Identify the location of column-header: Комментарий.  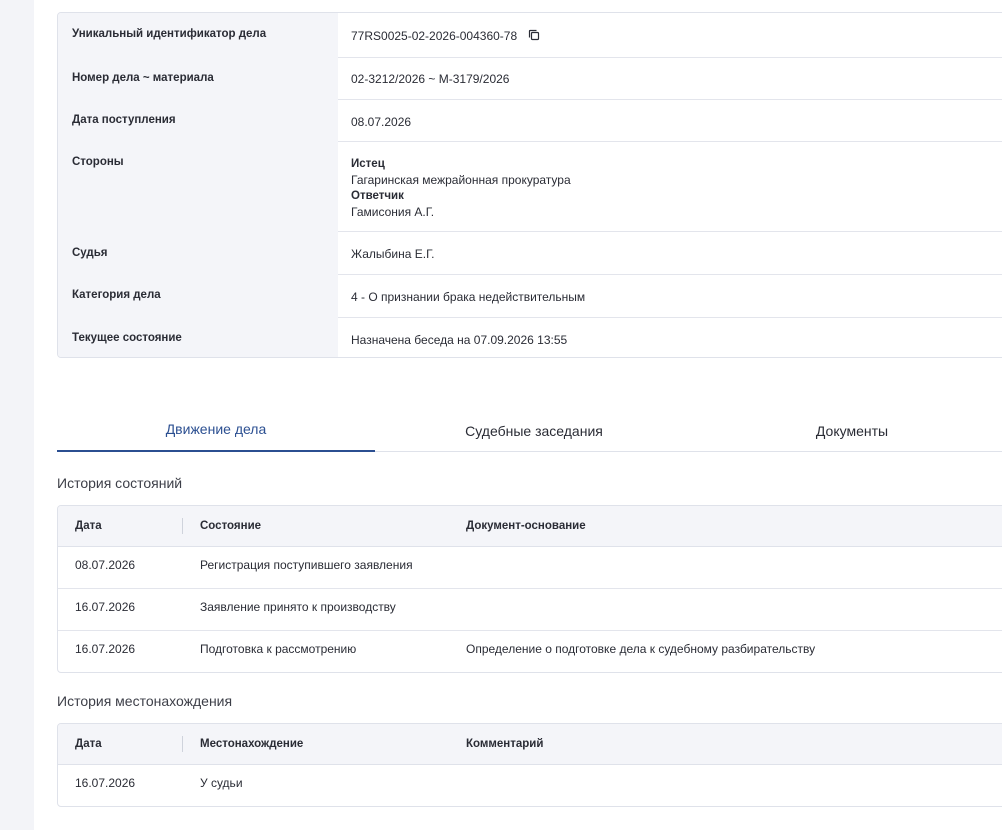
(505, 744).